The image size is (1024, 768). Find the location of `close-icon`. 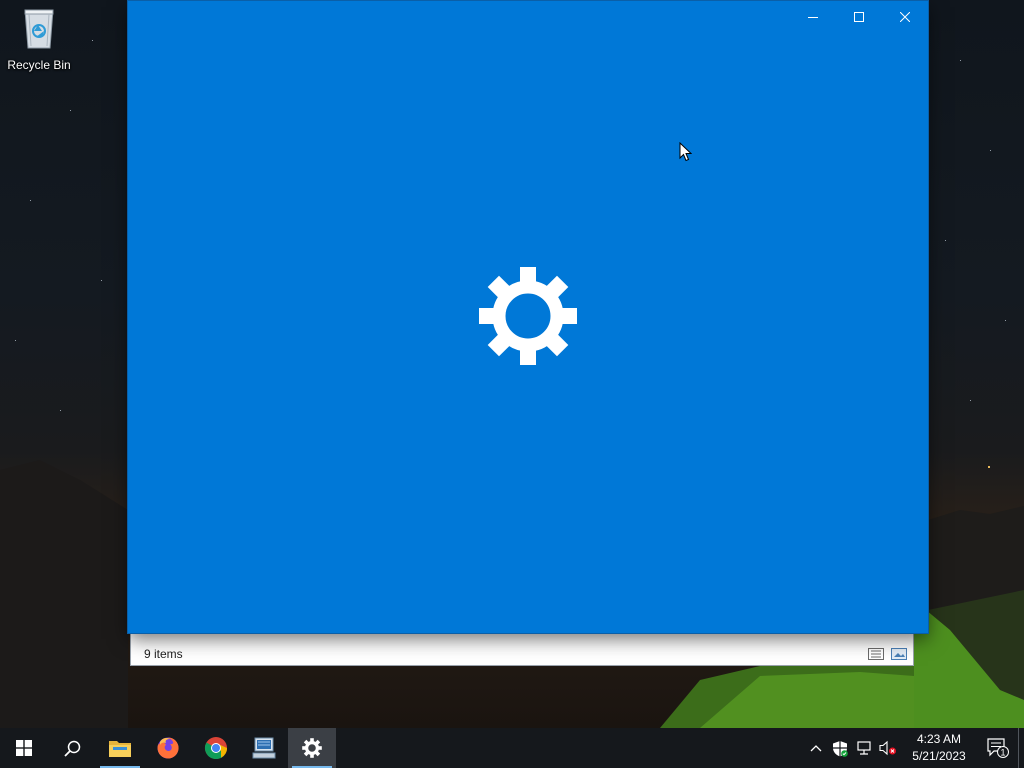

close-icon is located at coordinates (905, 17).